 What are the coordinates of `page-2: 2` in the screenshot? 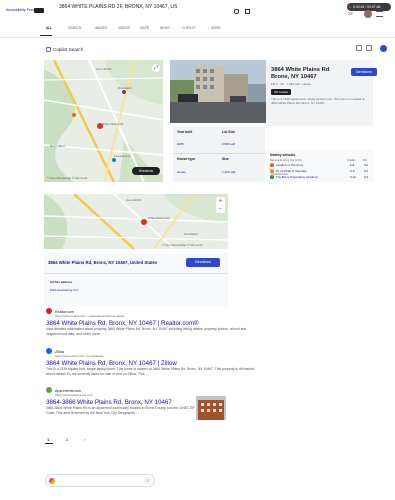 It's located at (67, 439).